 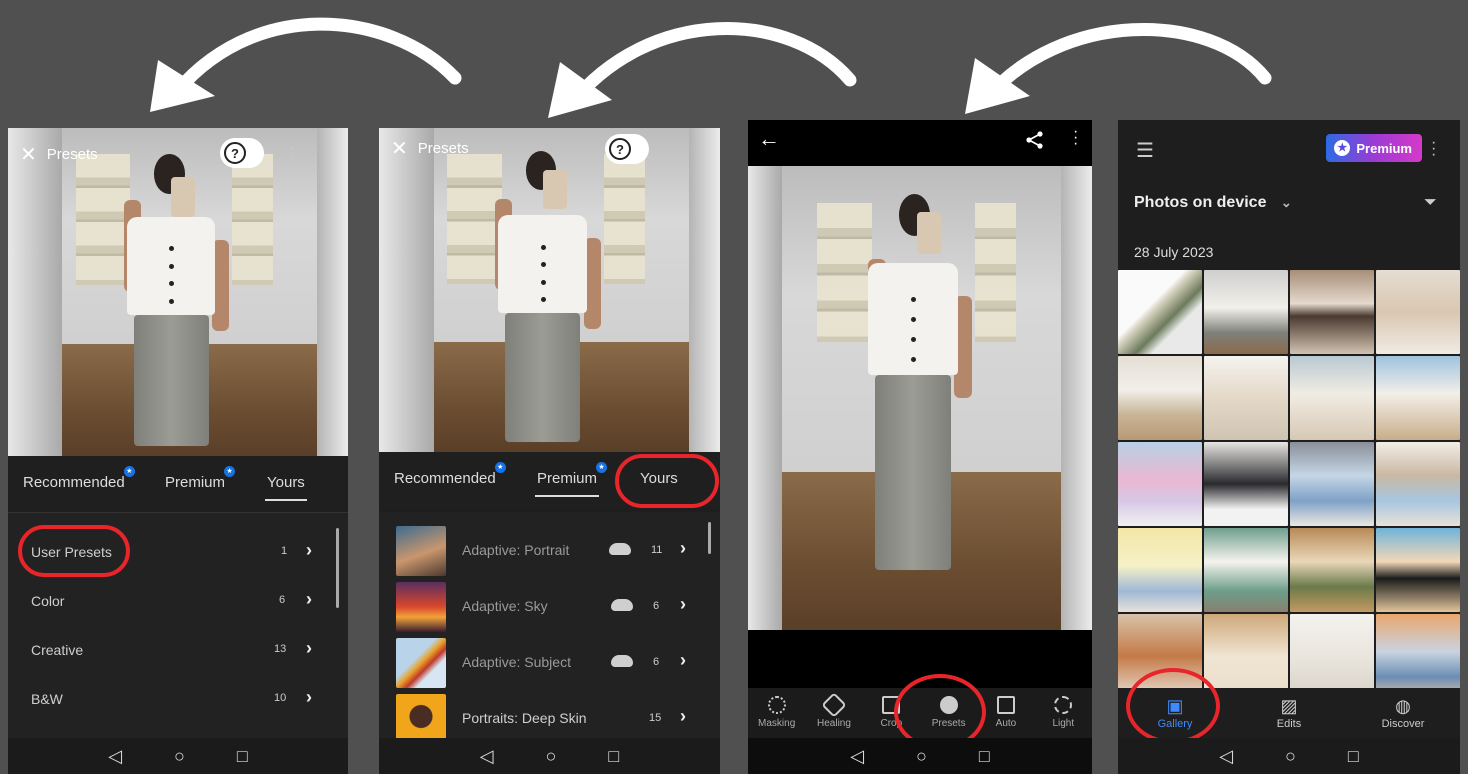 What do you see at coordinates (549, 664) in the screenshot?
I see `list-item: Adaptive: Subject 6 ›` at bounding box center [549, 664].